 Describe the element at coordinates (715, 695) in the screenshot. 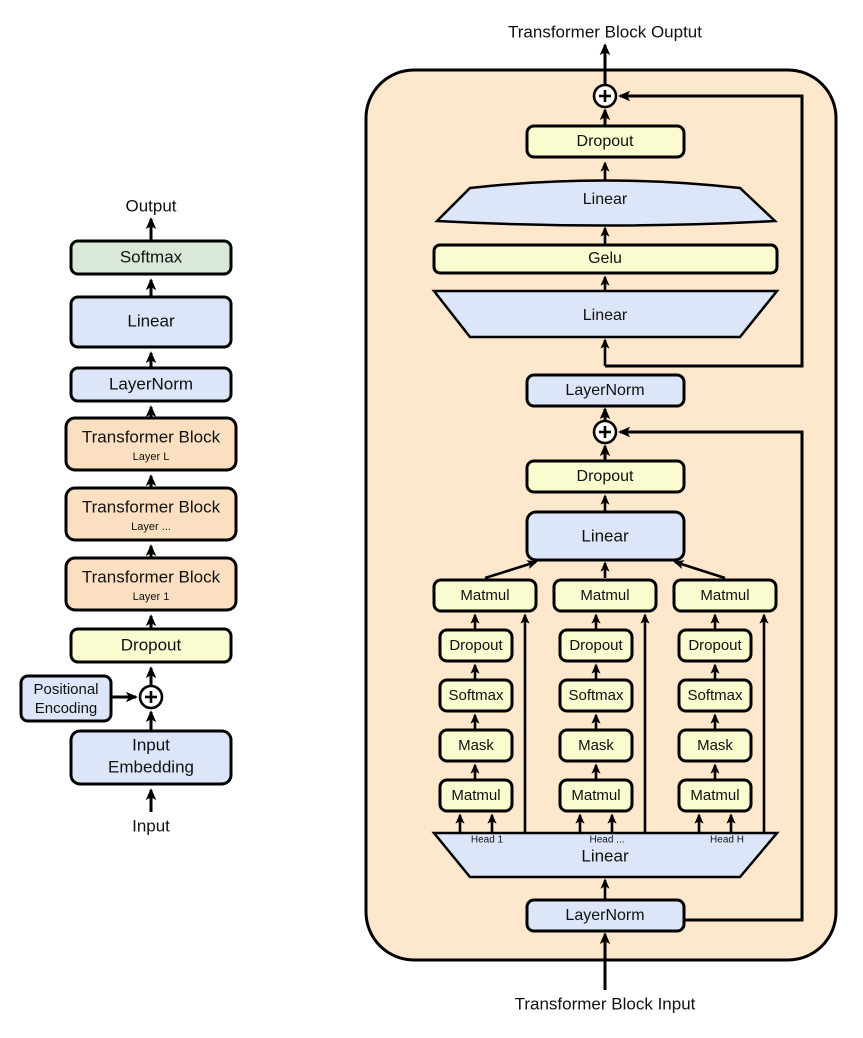

I see `headh-softmax-label: Softmax` at that location.